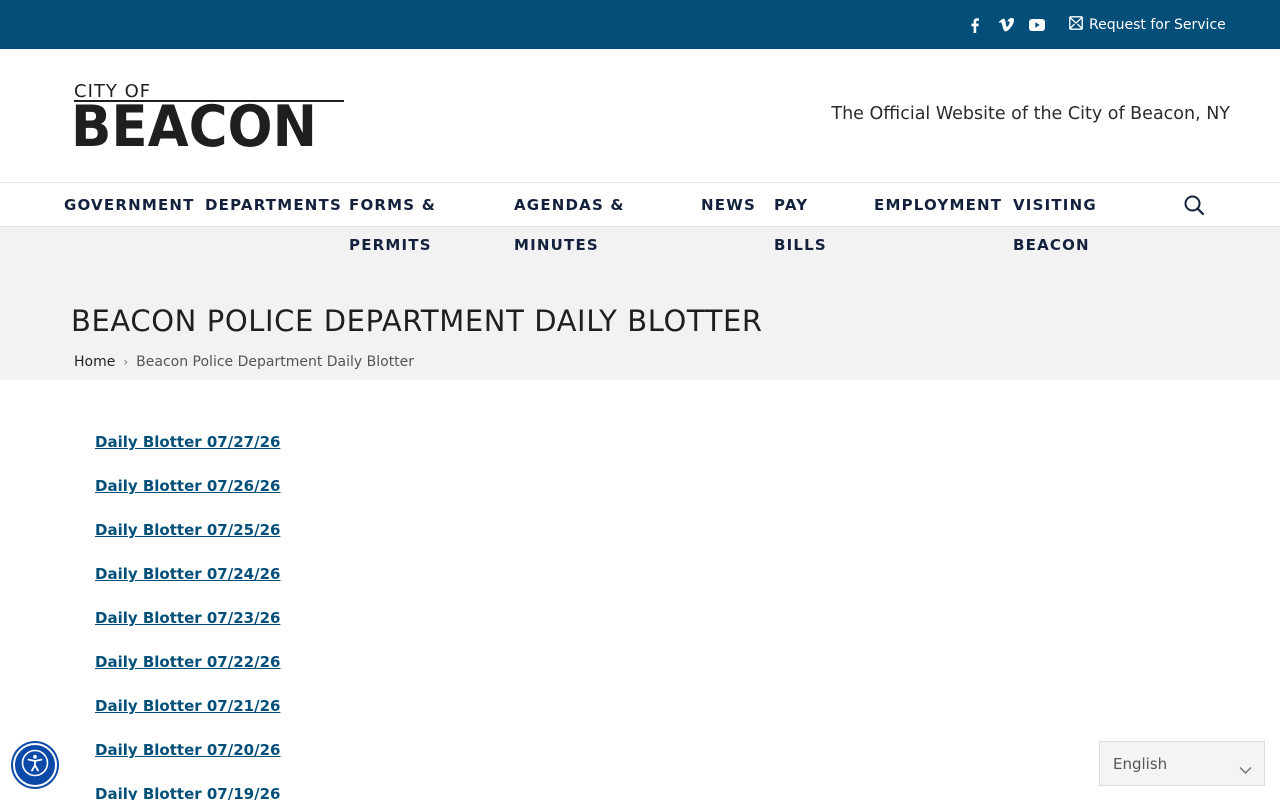  What do you see at coordinates (1006, 25) in the screenshot?
I see `vimeo-icon` at bounding box center [1006, 25].